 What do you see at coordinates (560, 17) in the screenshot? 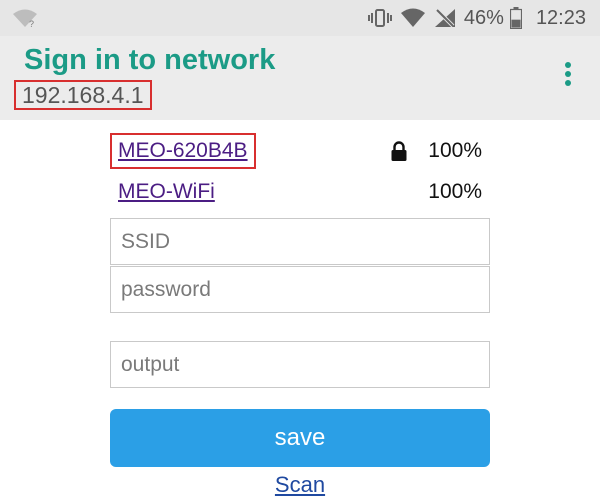
I see `clock: 12:23` at bounding box center [560, 17].